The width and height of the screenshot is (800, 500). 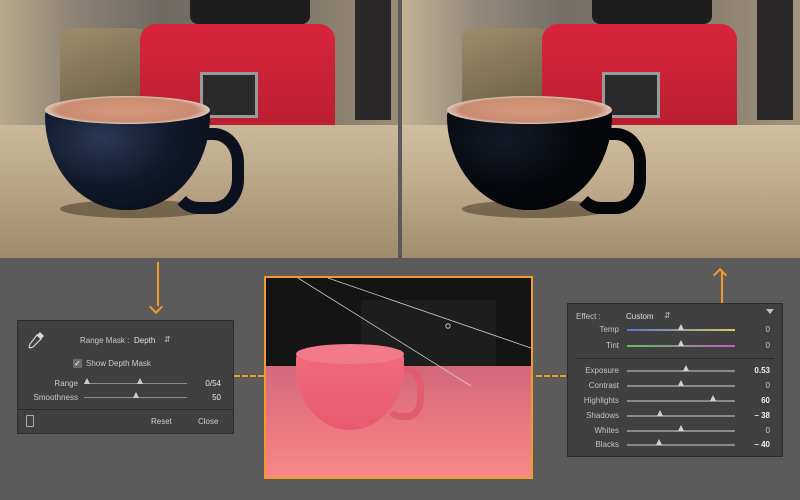 What do you see at coordinates (414, 332) in the screenshot?
I see `depth-range-guides` at bounding box center [414, 332].